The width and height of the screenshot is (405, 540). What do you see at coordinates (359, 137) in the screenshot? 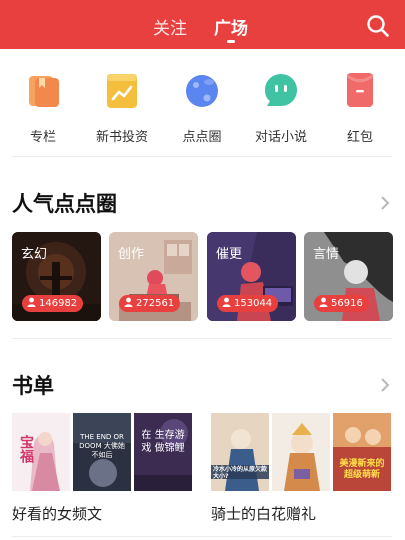
I see `entry-label: 红包` at bounding box center [359, 137].